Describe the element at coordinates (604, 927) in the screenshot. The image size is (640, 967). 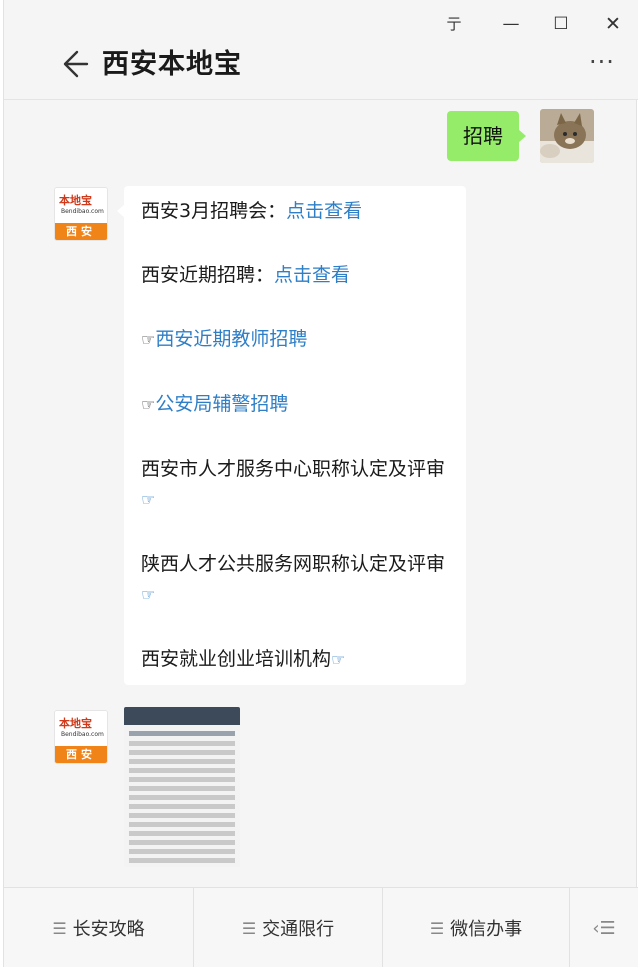
I see `keyboard-toggle-icon: ‹☰` at that location.